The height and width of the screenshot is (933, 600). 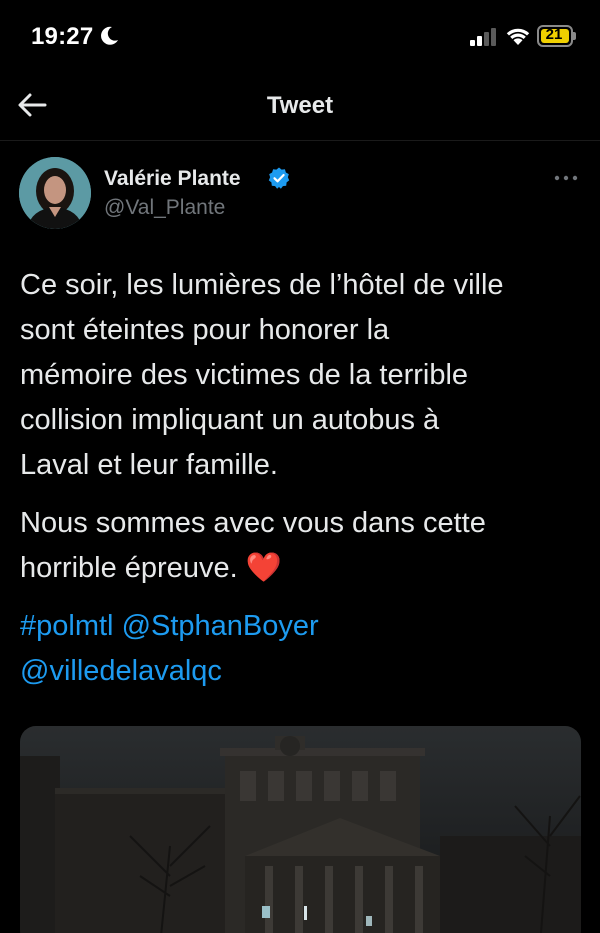 What do you see at coordinates (574, 36) in the screenshot?
I see `battery-tip` at bounding box center [574, 36].